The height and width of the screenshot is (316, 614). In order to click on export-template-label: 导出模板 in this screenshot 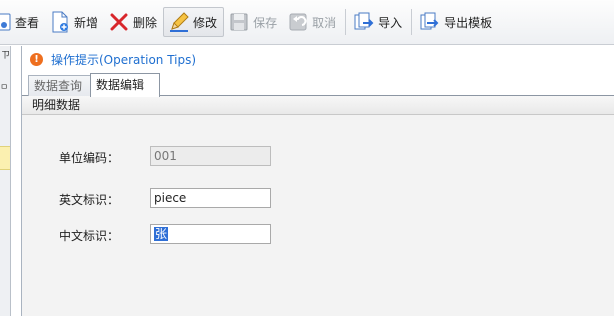, I will do `click(468, 22)`.